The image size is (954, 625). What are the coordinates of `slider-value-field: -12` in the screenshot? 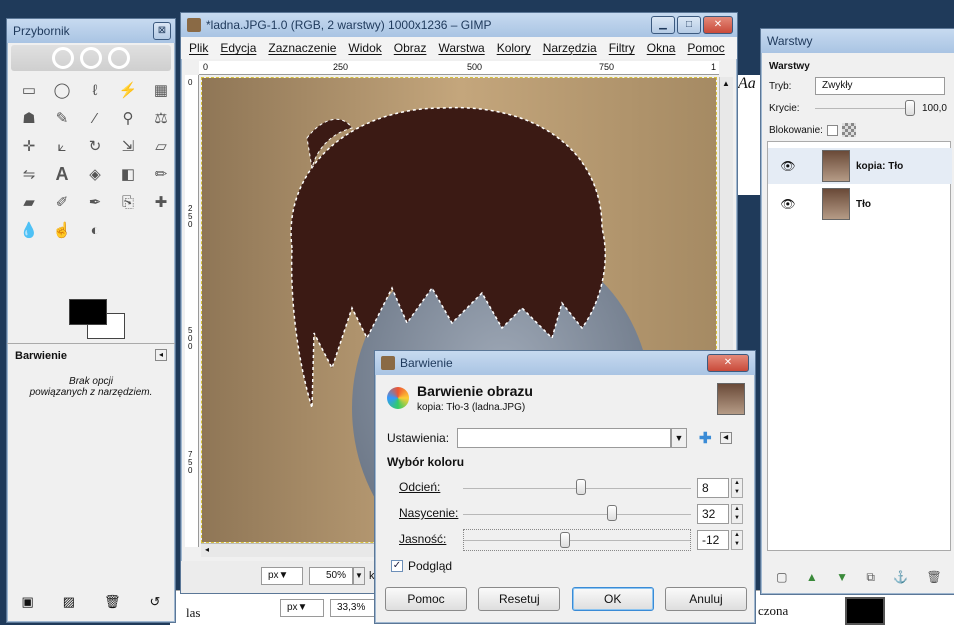 It's located at (713, 540).